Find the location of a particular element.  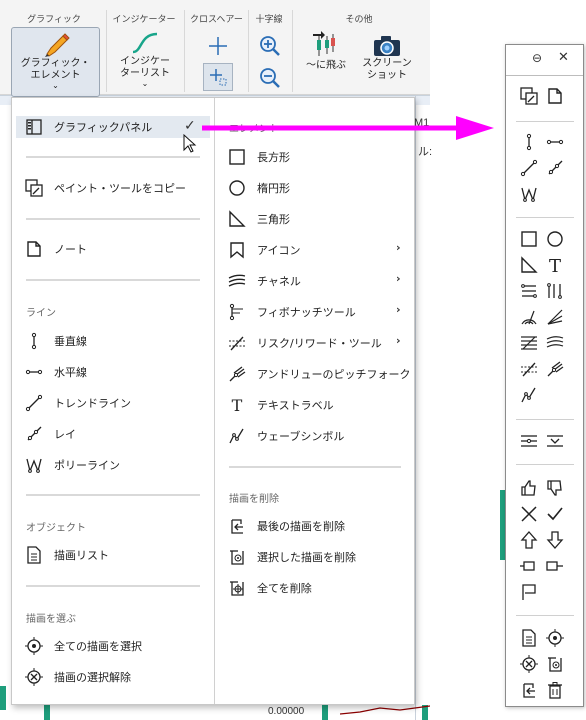

panel-icon is located at coordinates (34, 127).